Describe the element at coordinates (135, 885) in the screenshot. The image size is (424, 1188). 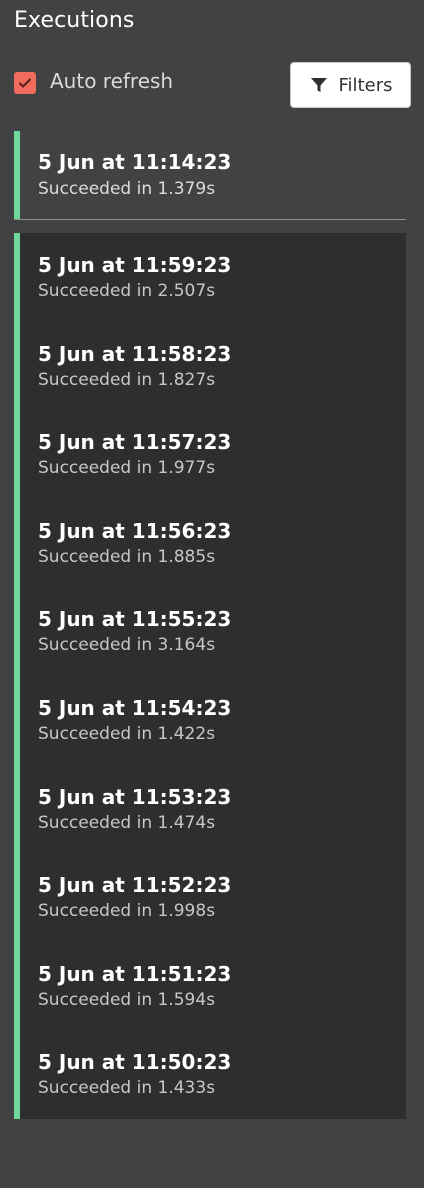
I see `execution-time: 5 Jun at 11:52:23` at that location.